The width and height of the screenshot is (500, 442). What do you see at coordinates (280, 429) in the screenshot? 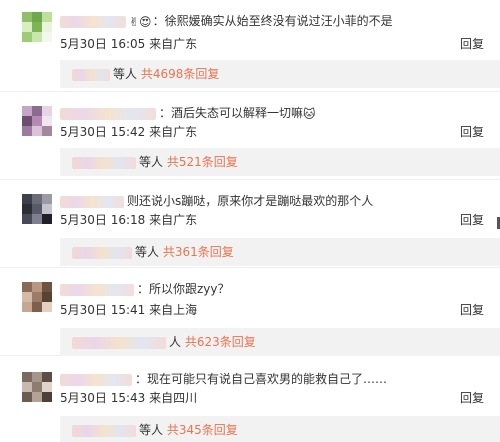
I see `sub-replies-bar: 等人 共345条回复` at bounding box center [280, 429].